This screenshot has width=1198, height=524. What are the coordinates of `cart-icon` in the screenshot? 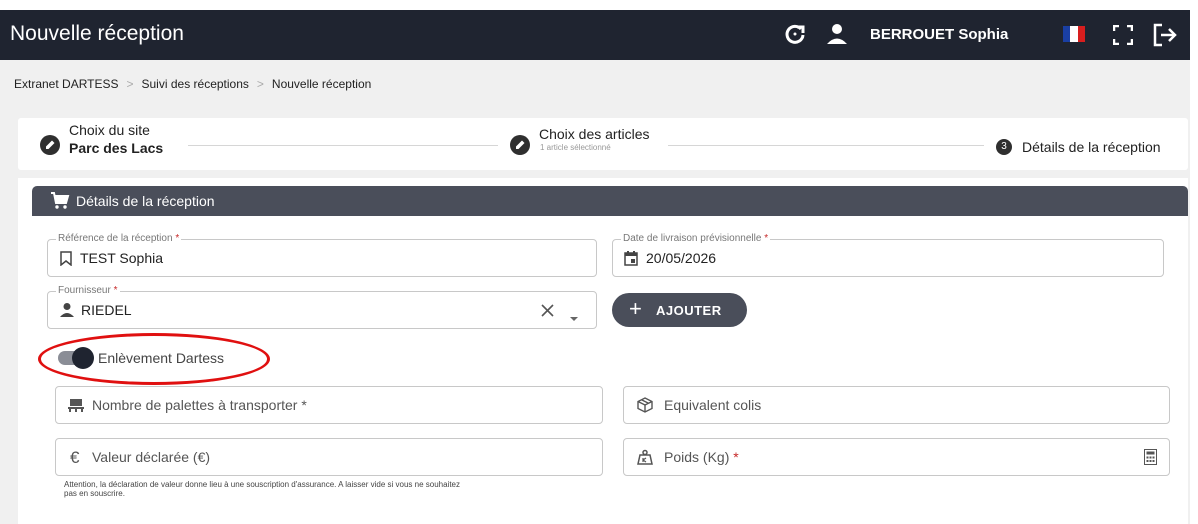 It's located at (60, 203).